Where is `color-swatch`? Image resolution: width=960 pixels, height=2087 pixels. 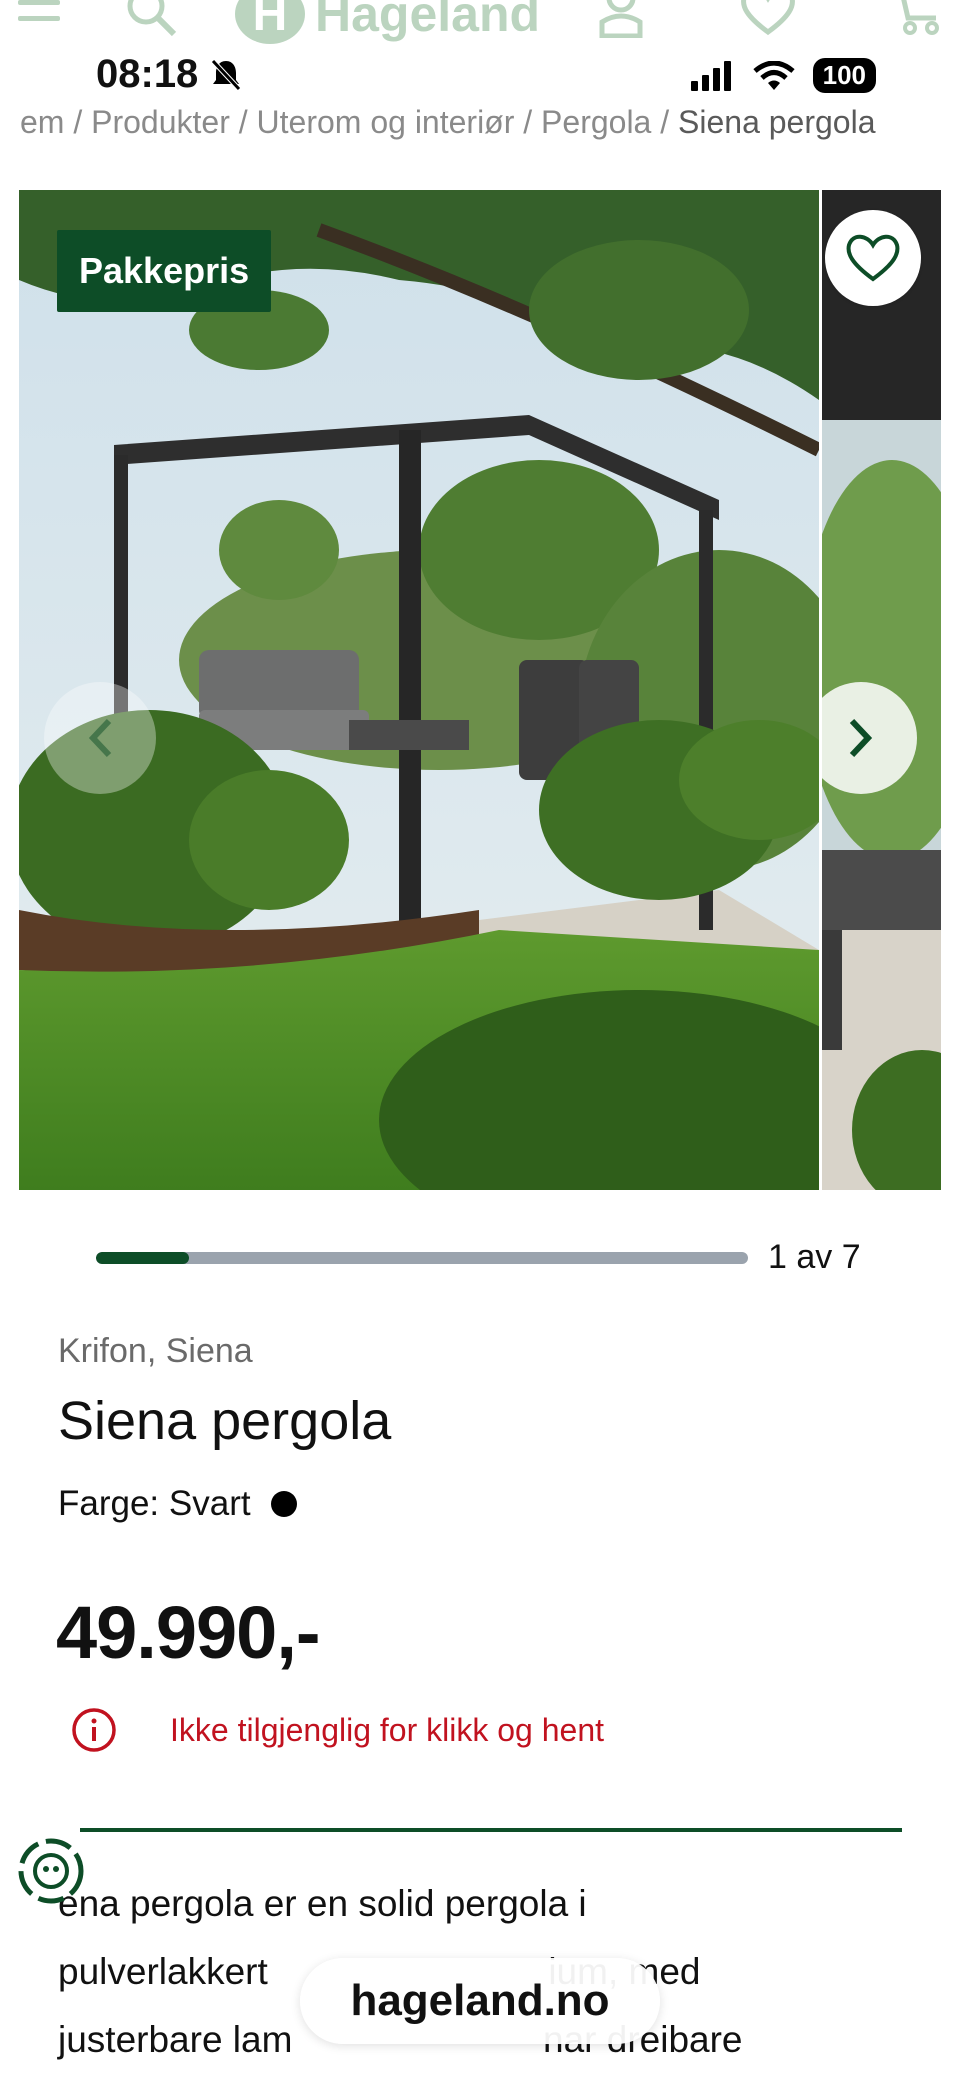
color-swatch is located at coordinates (283, 1504).